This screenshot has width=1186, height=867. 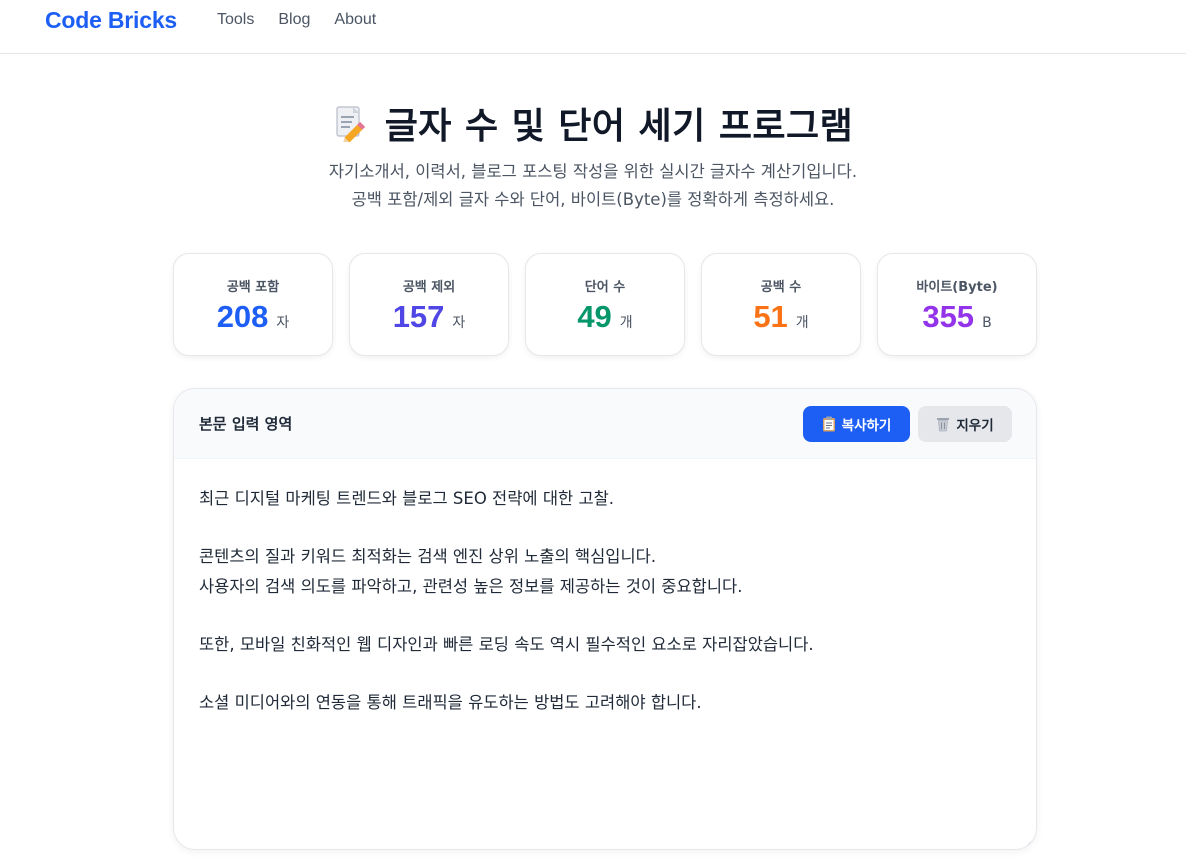 I want to click on copy-button: 복사하기, so click(x=856, y=424).